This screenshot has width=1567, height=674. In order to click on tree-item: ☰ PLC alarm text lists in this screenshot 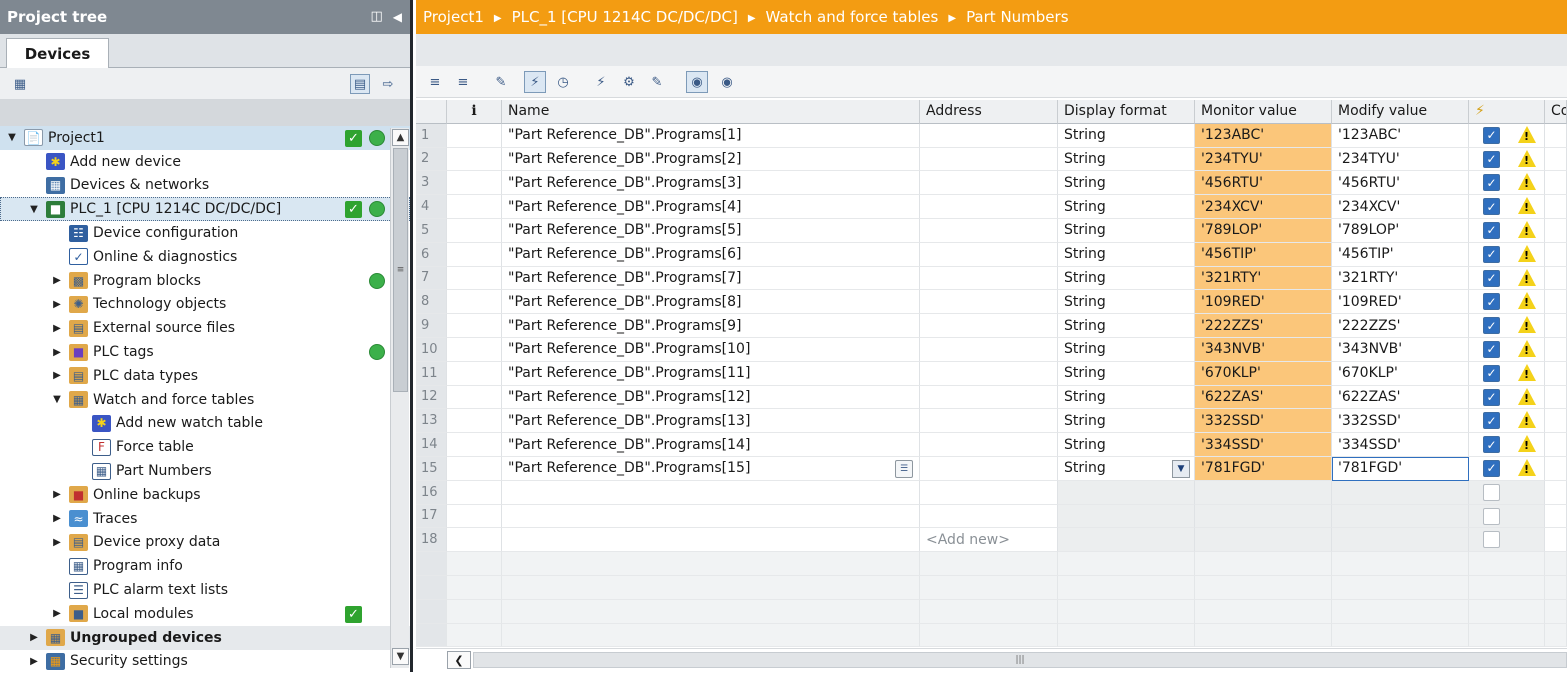, I will do `click(205, 590)`.